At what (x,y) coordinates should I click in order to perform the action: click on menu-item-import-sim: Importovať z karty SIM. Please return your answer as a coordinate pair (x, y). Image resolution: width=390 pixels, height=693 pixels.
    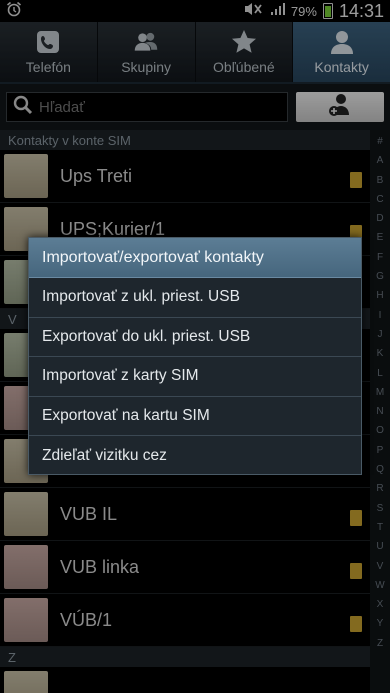
    Looking at the image, I should click on (195, 377).